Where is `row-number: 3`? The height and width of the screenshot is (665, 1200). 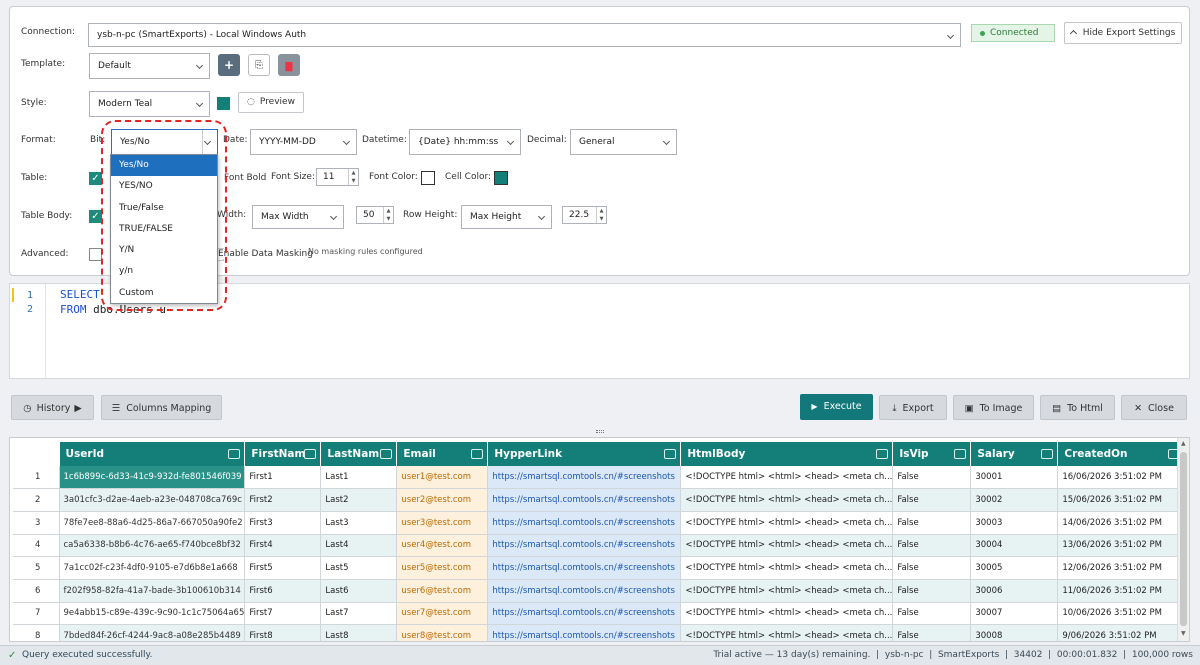
row-number: 3 is located at coordinates (36, 523).